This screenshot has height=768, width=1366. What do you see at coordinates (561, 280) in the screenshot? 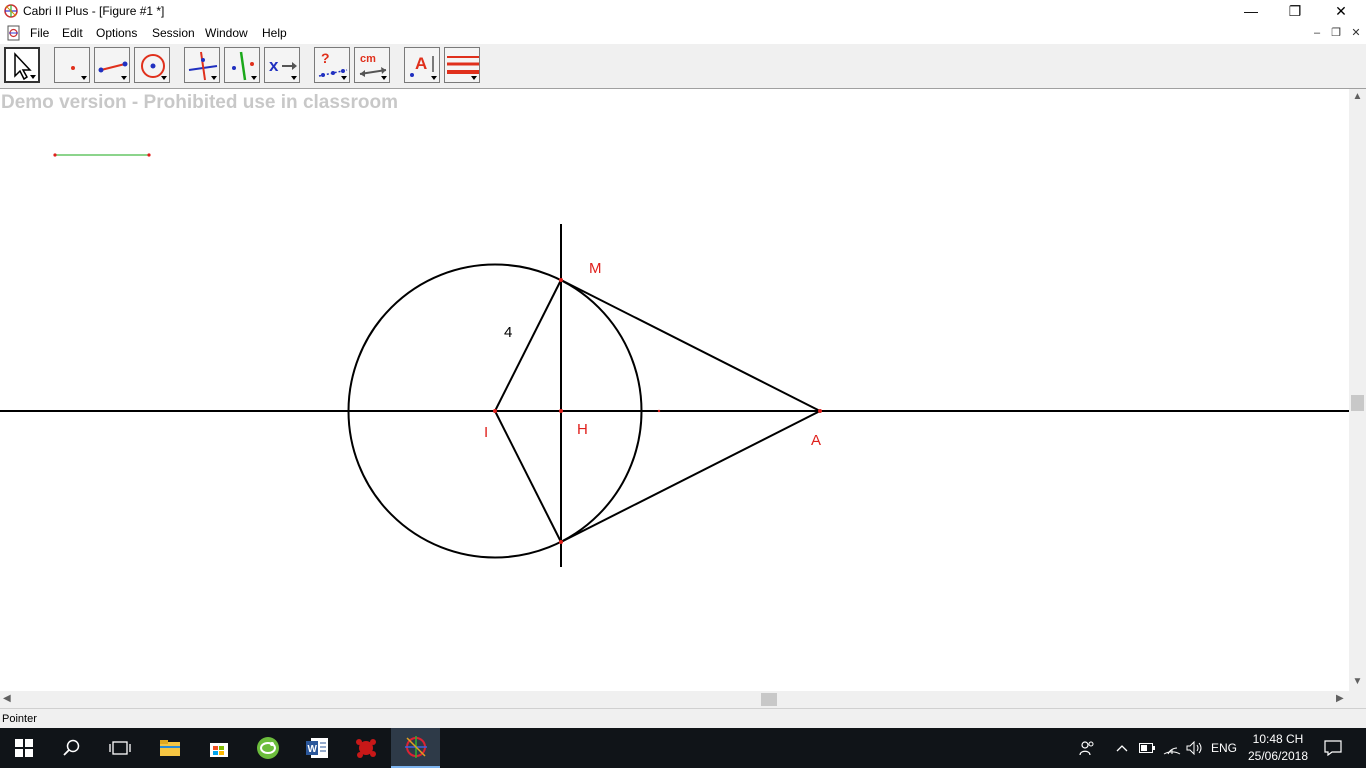
I see `point-M` at bounding box center [561, 280].